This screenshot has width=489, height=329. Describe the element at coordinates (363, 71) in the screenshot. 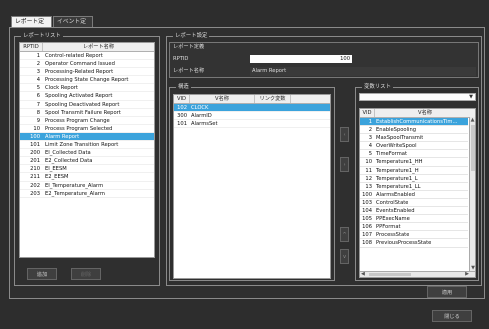

I see `report-name-field: Alarm Report` at that location.